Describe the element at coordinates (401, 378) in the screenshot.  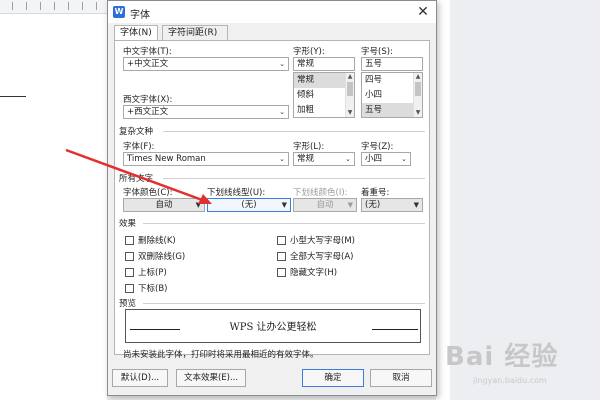
I see `cancel-button: 取消` at that location.